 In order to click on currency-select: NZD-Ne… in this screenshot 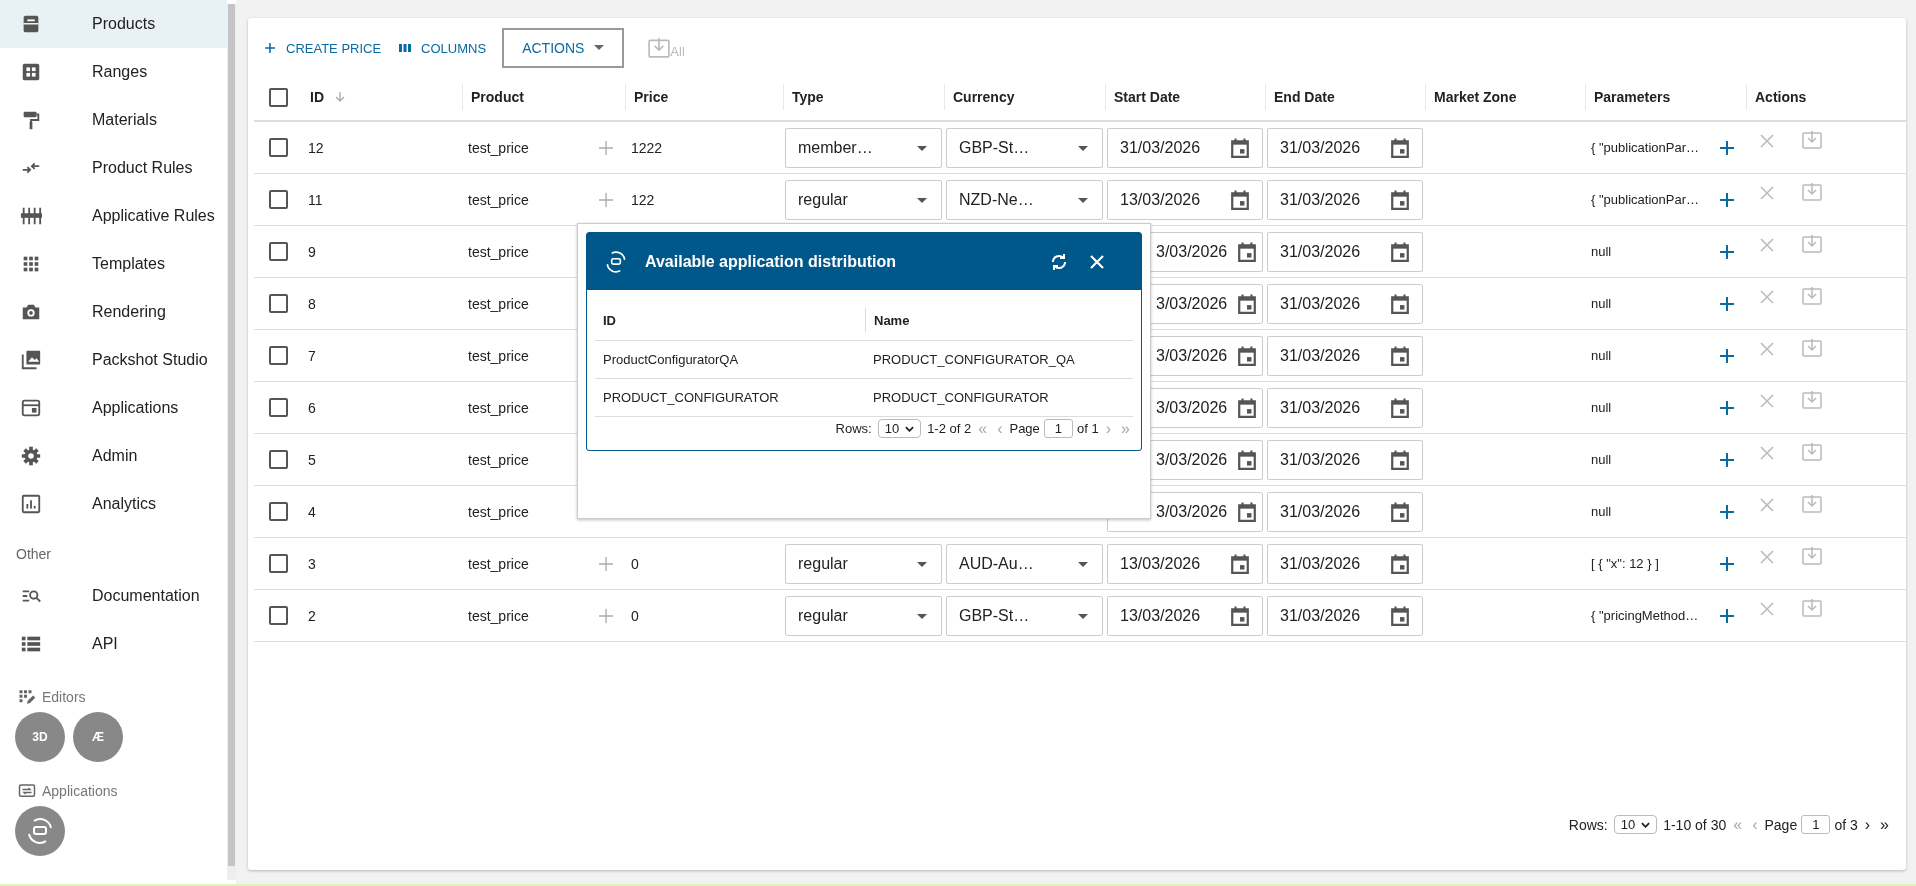, I will do `click(1024, 199)`.